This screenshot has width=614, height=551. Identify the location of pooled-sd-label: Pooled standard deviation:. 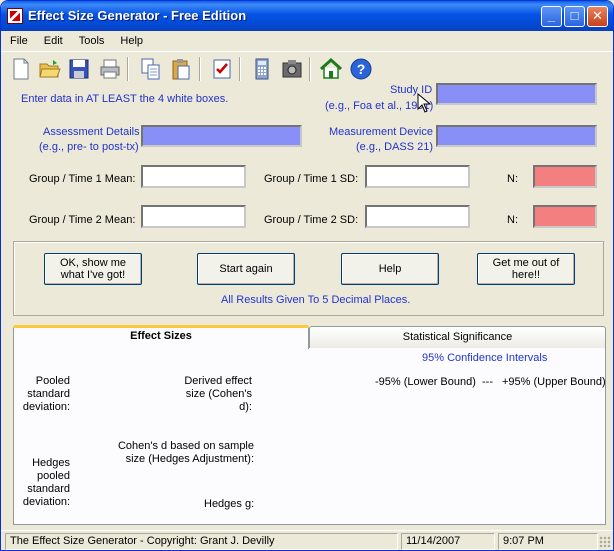
(46, 394).